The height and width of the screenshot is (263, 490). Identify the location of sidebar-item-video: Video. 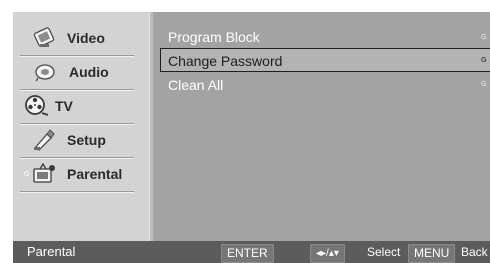
(77, 38).